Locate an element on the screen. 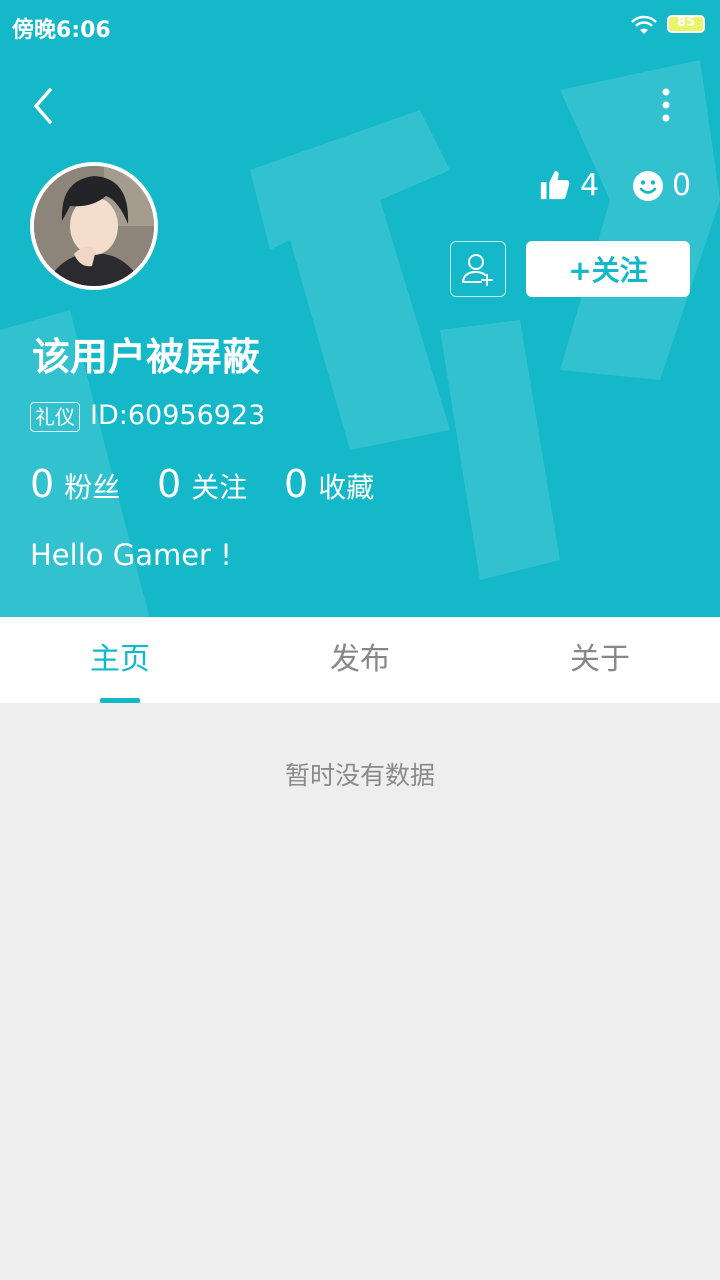  like-stat: 4 is located at coordinates (570, 186).